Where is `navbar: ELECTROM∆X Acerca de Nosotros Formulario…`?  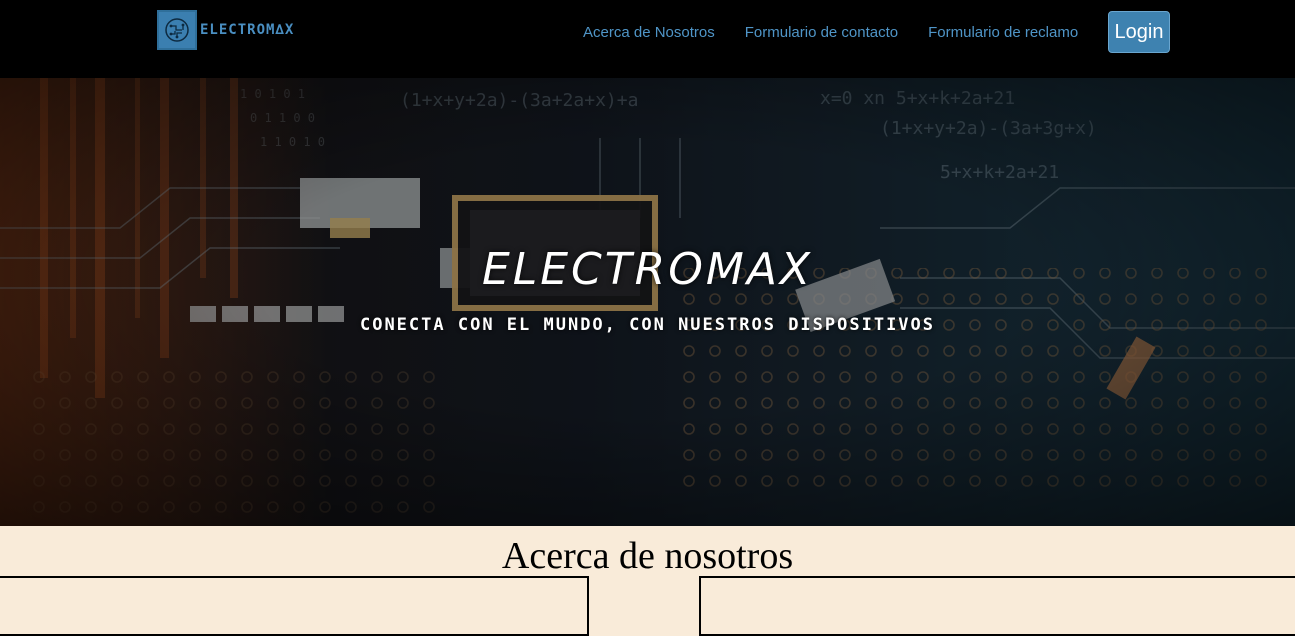 navbar: ELECTROM∆X Acerca de Nosotros Formulario… is located at coordinates (647, 39).